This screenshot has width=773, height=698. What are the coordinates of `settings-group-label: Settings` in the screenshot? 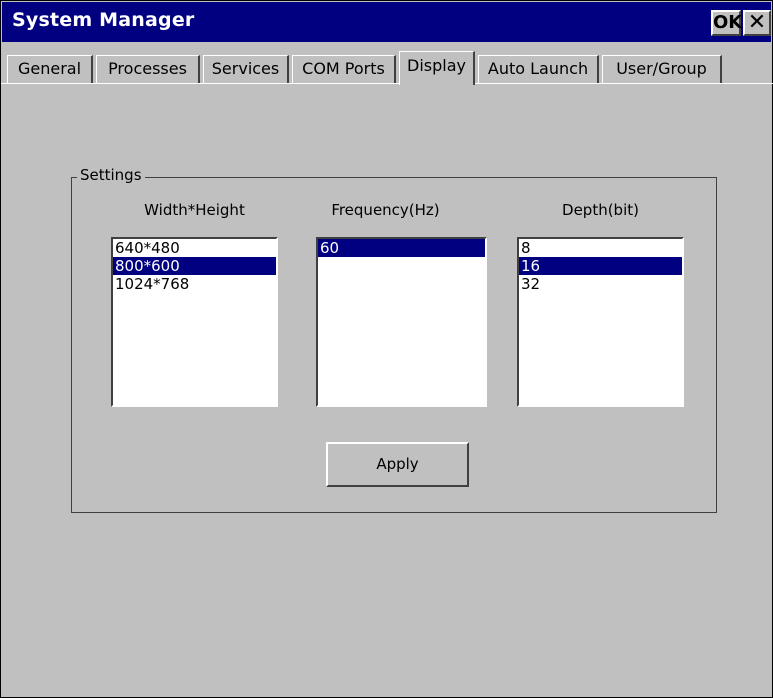 It's located at (111, 175).